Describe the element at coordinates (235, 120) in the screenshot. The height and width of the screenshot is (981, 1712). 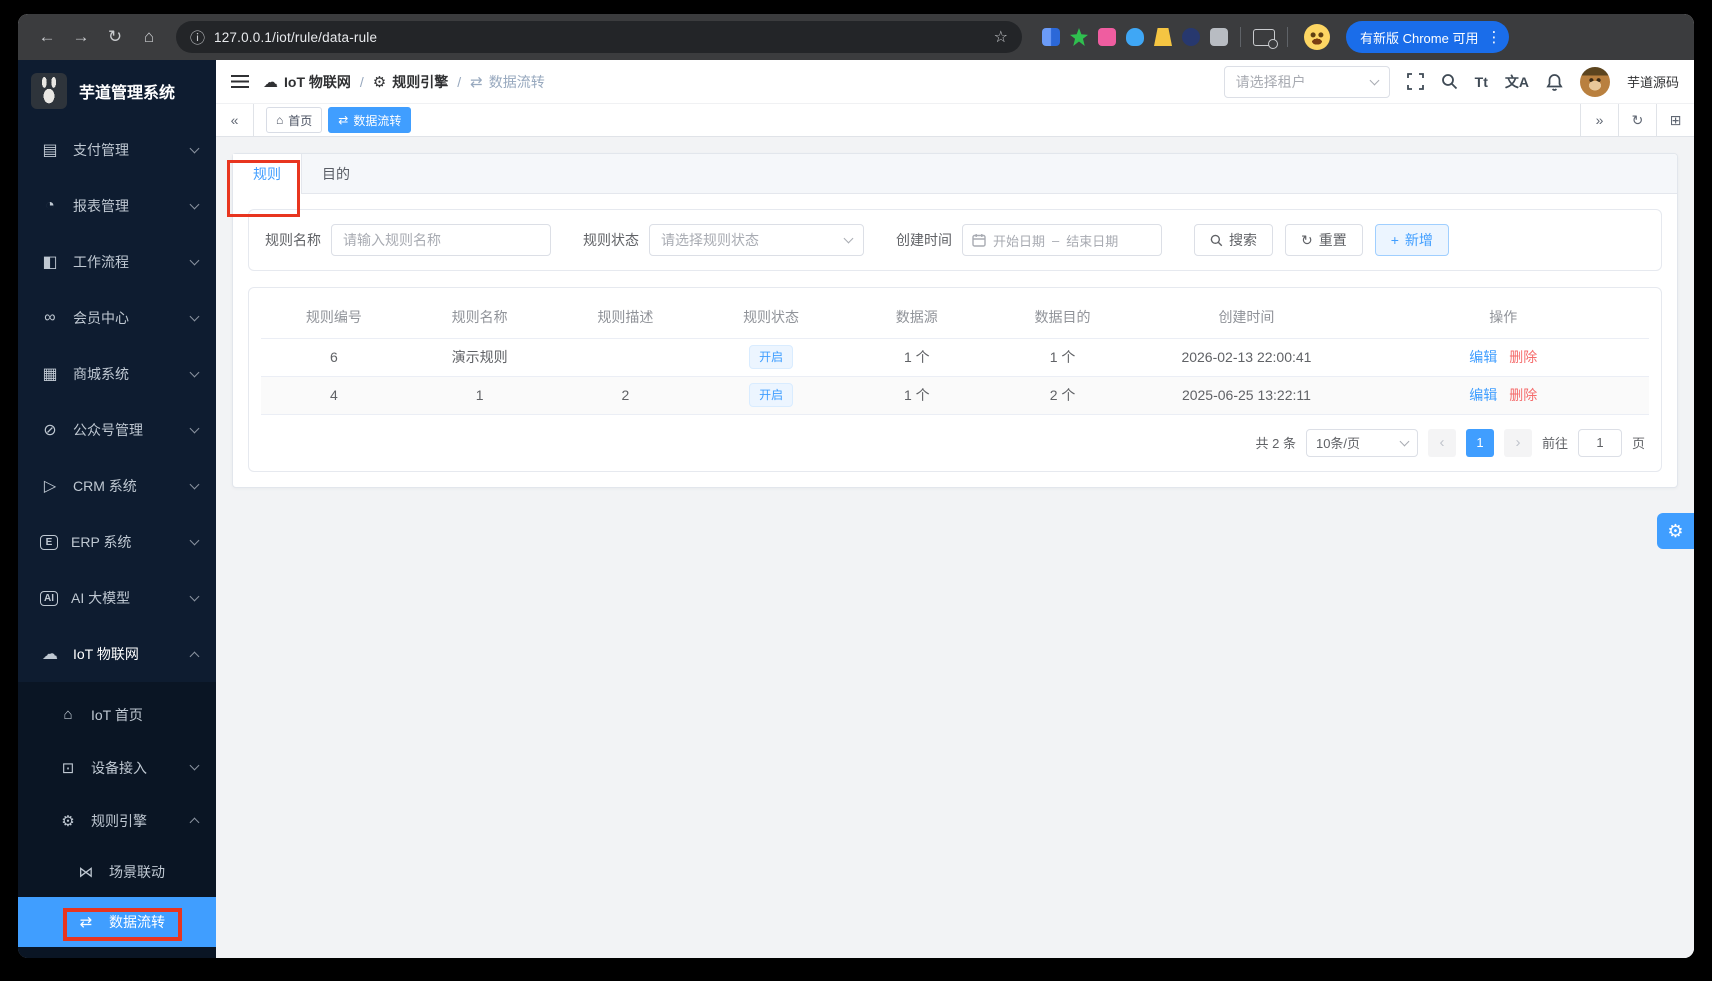
I see `tags-scroll-left-icon: «` at that location.